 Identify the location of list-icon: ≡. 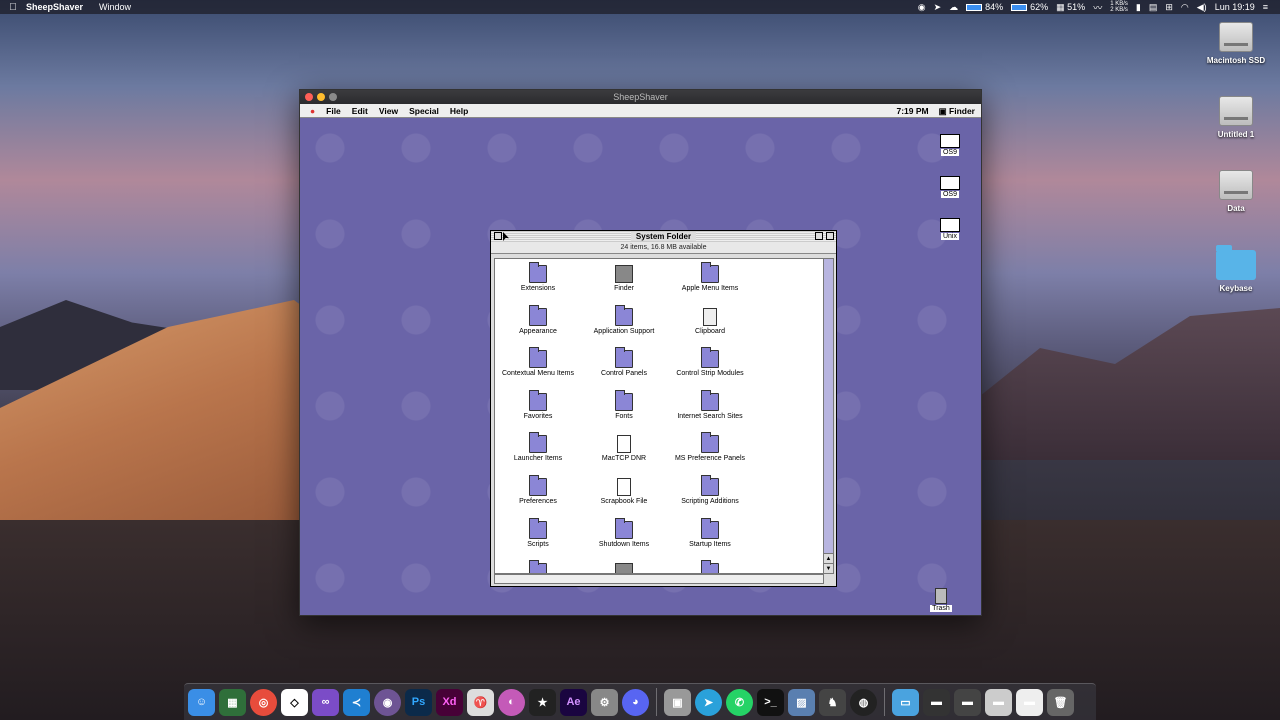
(1265, 7).